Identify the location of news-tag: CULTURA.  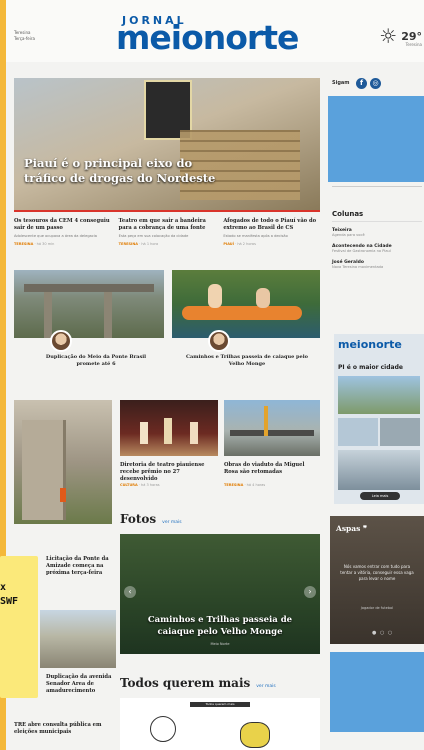
(129, 485).